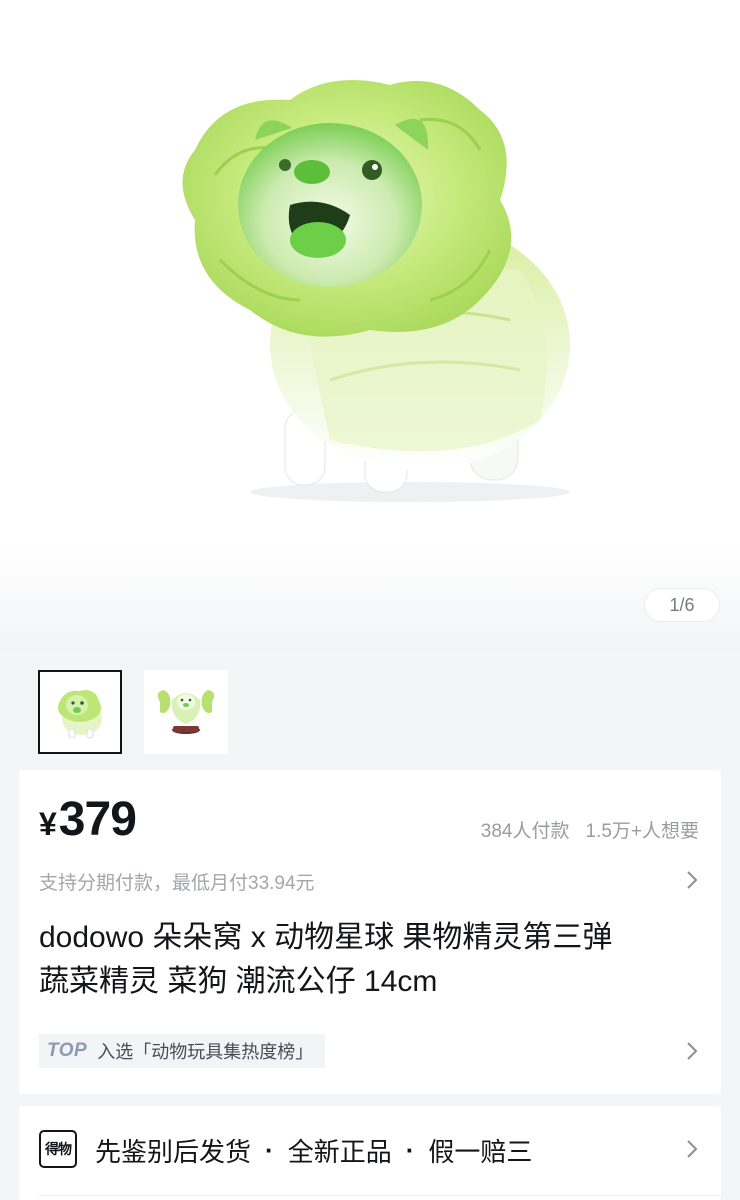 This screenshot has width=740, height=1200. I want to click on divider, so click(380, 1195).